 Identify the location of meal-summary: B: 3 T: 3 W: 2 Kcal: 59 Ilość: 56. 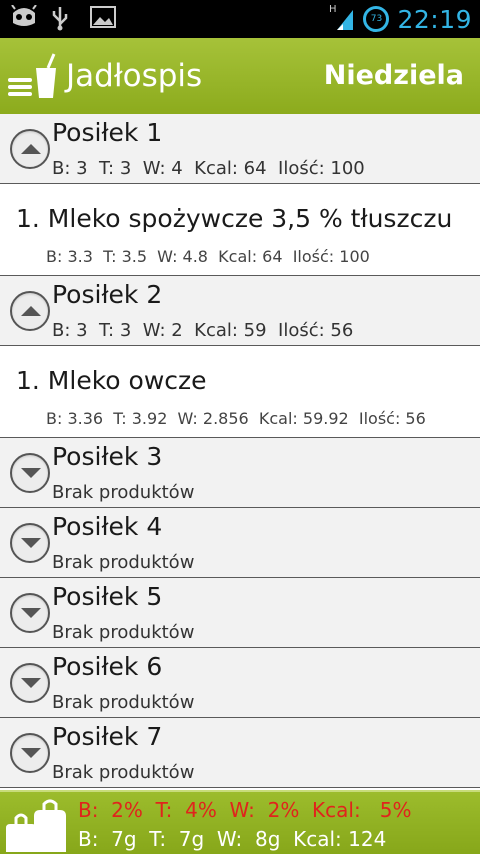
(203, 330).